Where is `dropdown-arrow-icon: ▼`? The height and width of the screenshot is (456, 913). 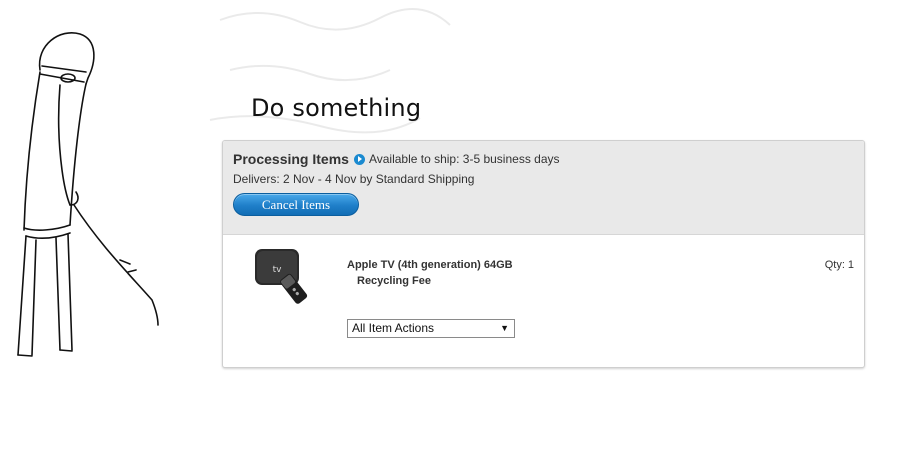
dropdown-arrow-icon: ▼ is located at coordinates (504, 328).